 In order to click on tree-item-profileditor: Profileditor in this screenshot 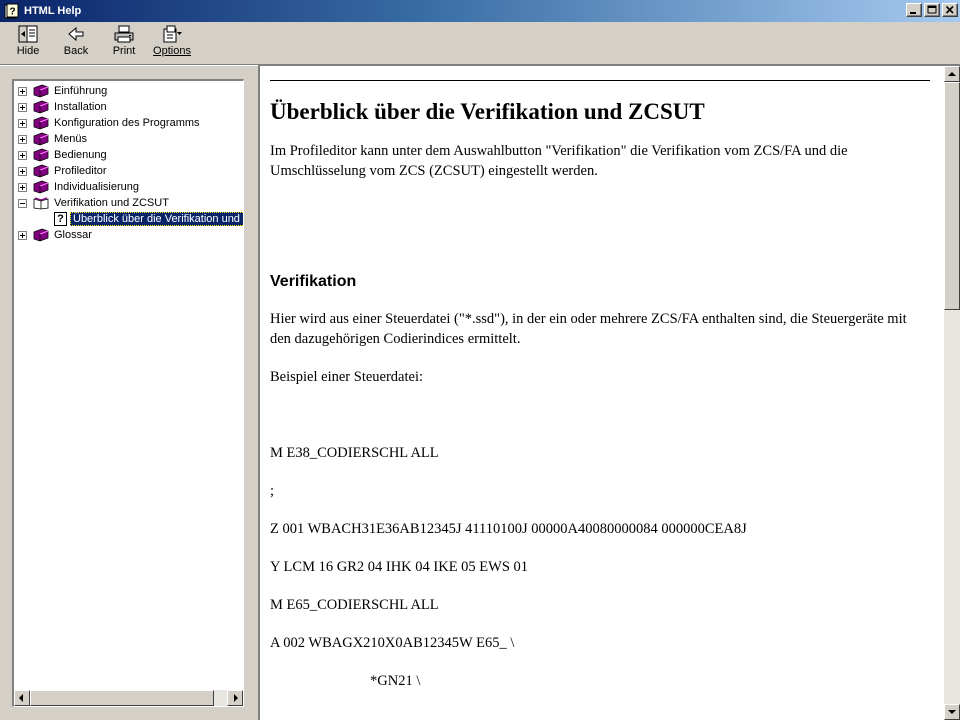, I will do `click(130, 171)`.